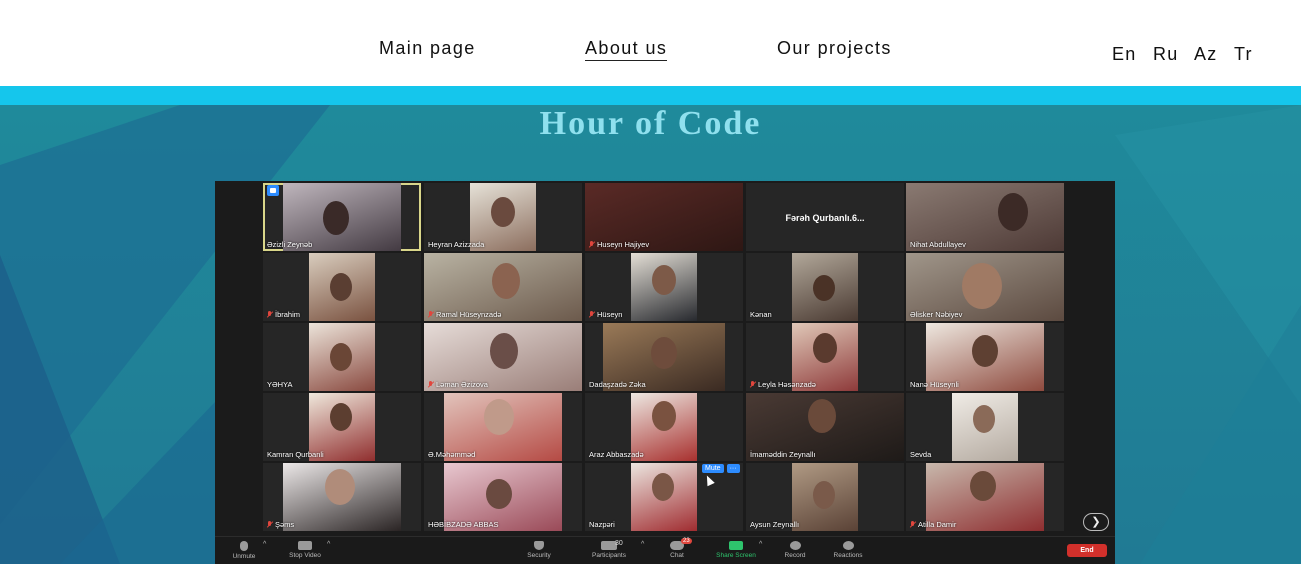  Describe the element at coordinates (664, 217) in the screenshot. I see `participant-tile: Huseyn Hajiyev` at that location.